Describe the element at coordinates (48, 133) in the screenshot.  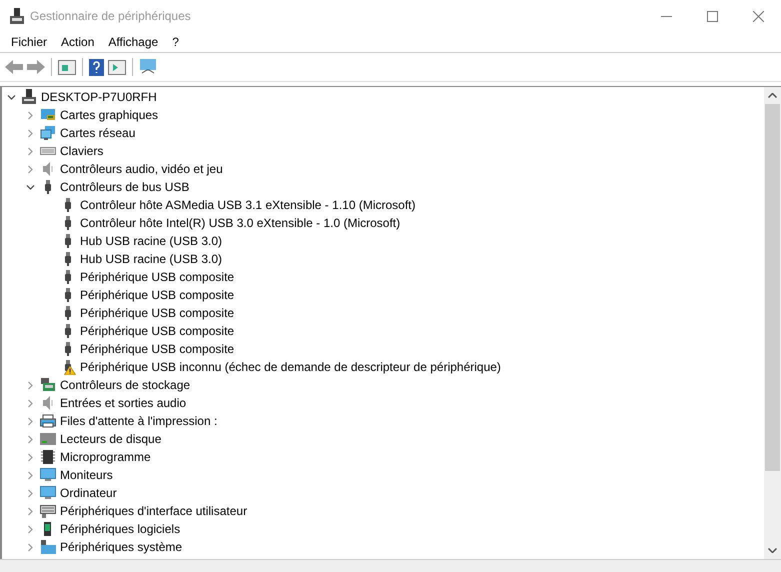
I see `network-icon` at that location.